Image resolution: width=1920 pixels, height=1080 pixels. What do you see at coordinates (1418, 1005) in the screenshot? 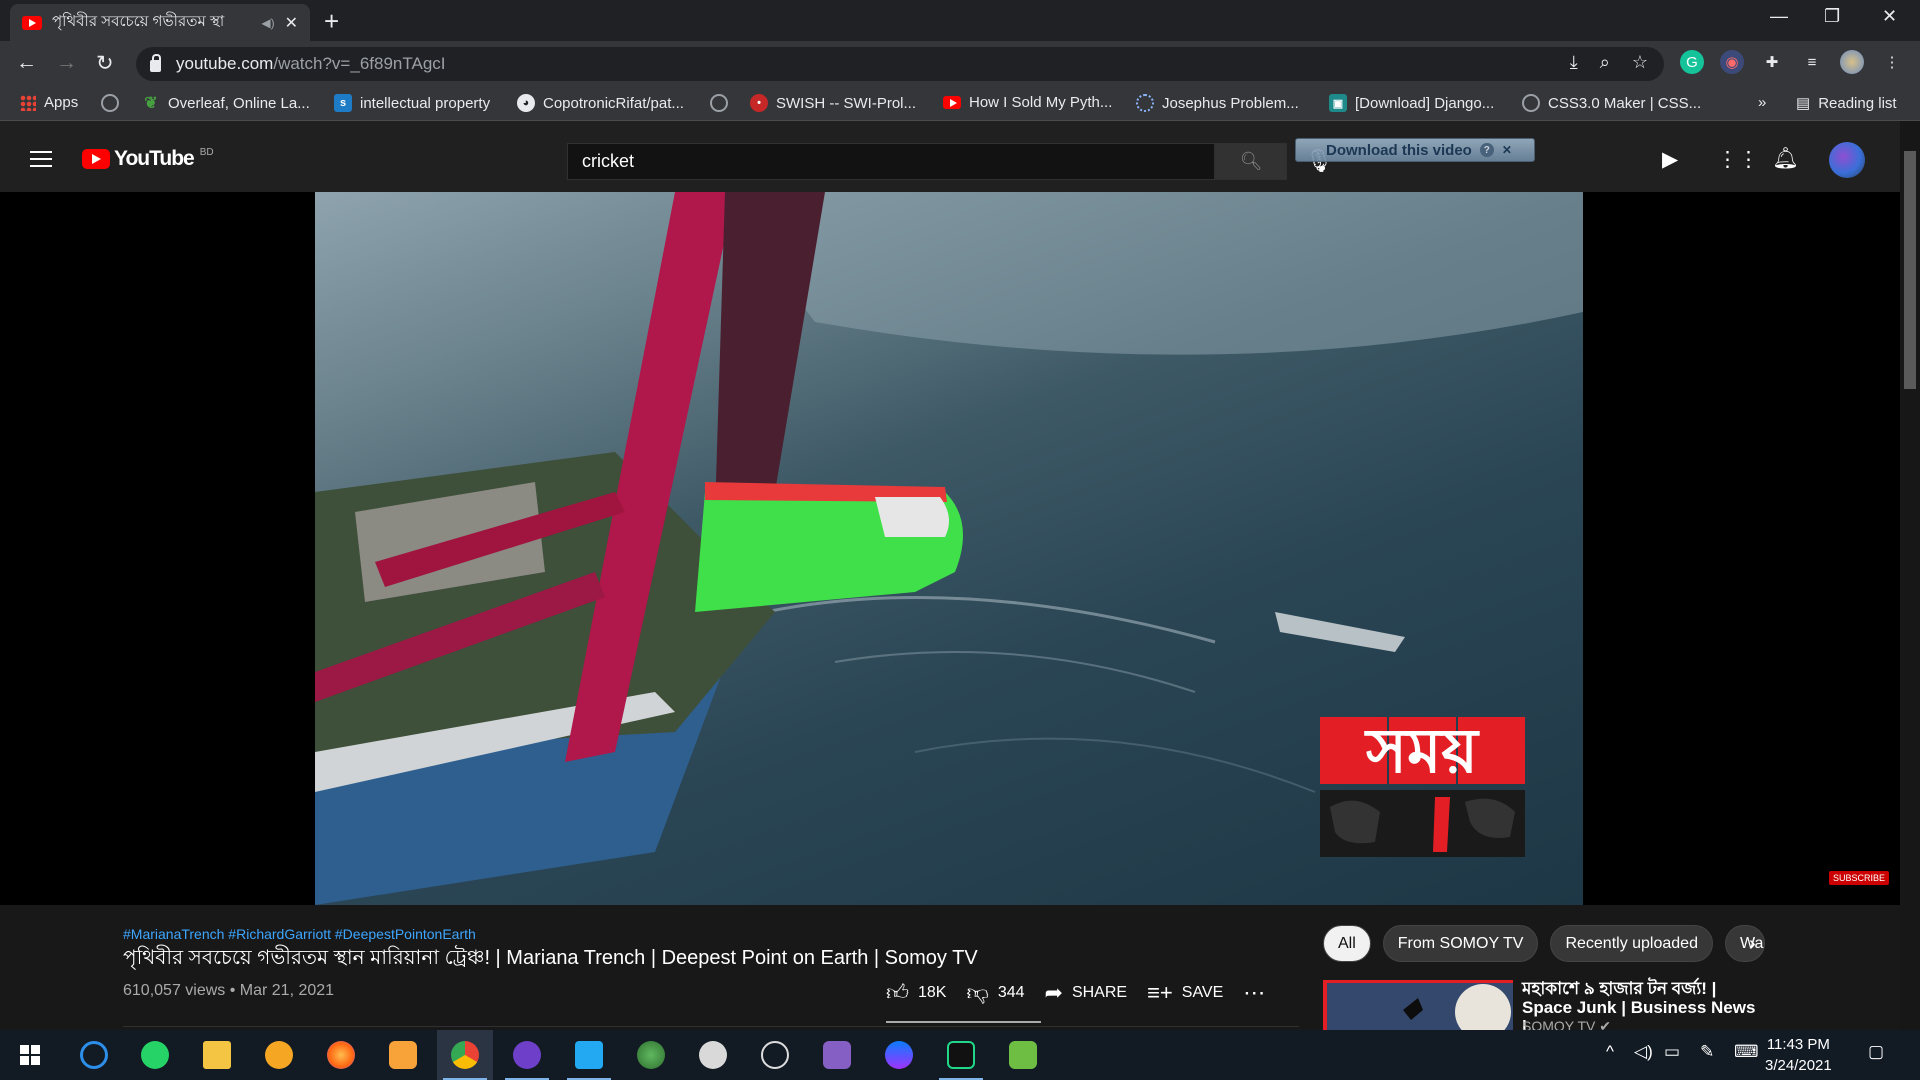
I see `recommended-thumbnail` at bounding box center [1418, 1005].